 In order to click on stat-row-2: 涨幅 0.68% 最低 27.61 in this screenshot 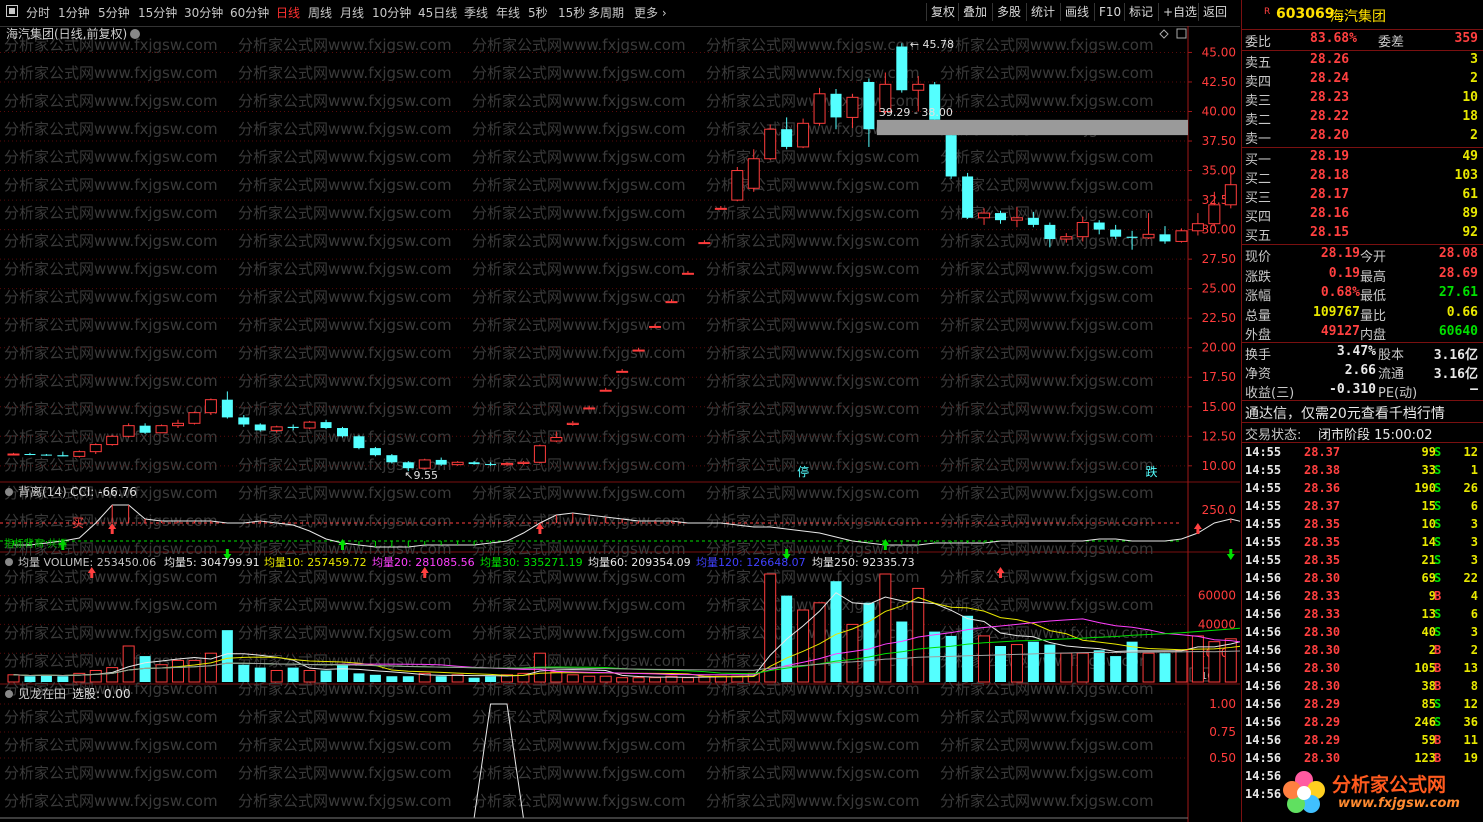, I will do `click(1362, 294)`.